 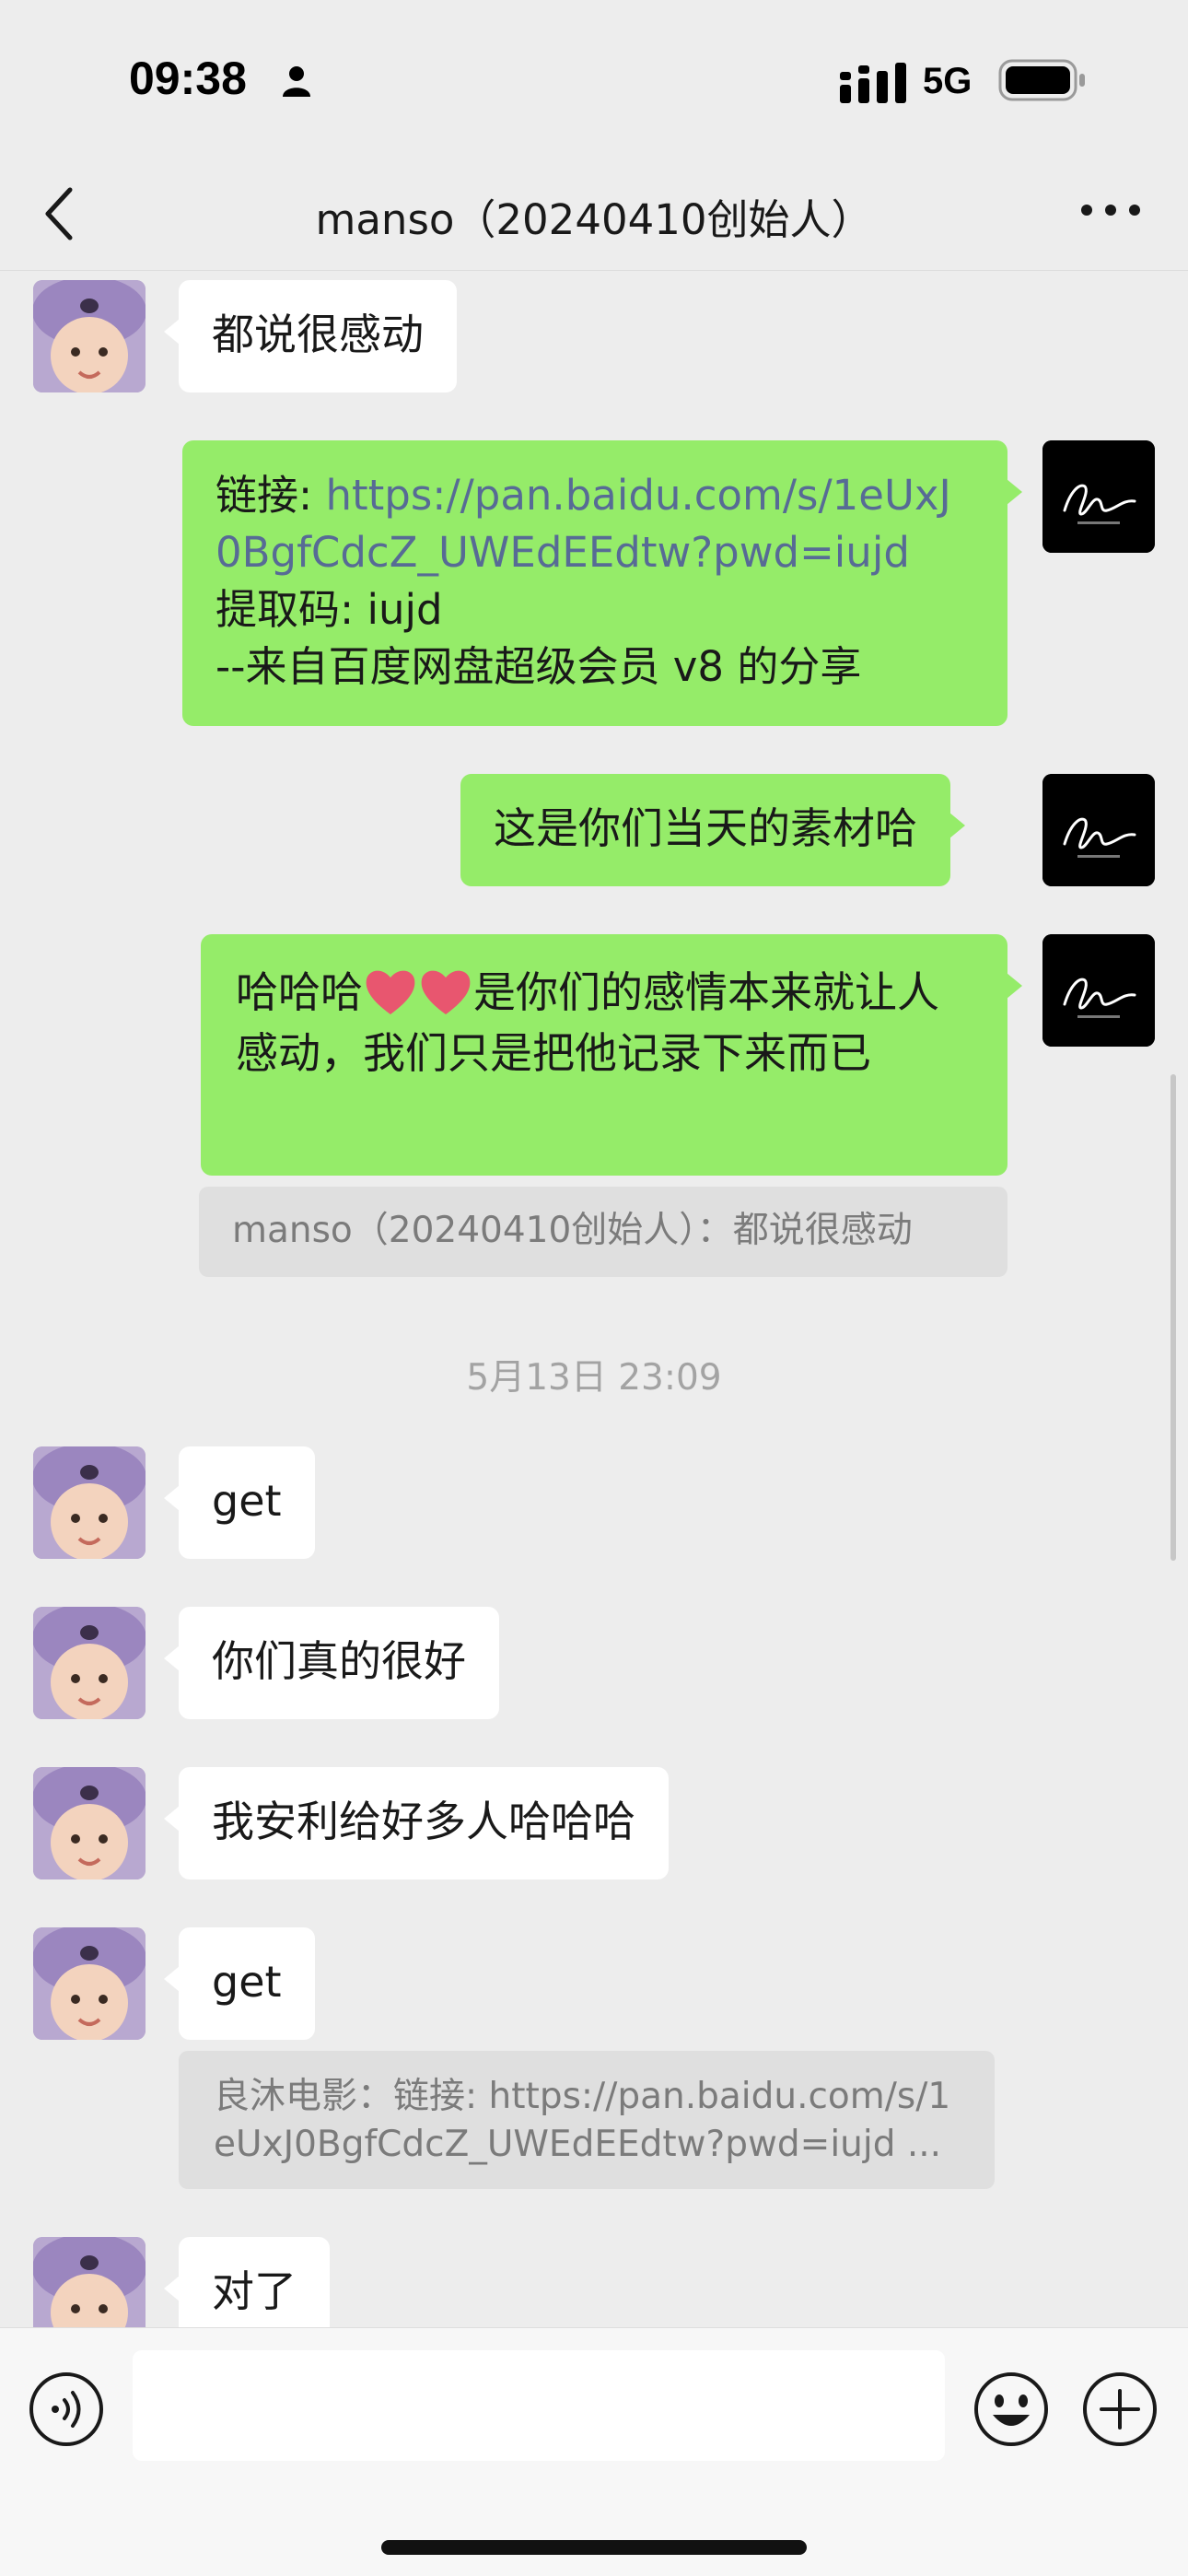 What do you see at coordinates (594, 2547) in the screenshot?
I see `home-indicator` at bounding box center [594, 2547].